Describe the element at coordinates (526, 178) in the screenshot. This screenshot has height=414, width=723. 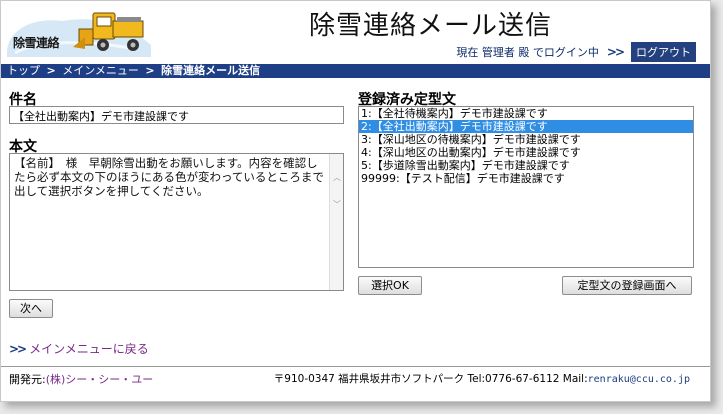
I see `template-item: 99999:【テスト配信】デモ市建設課です` at that location.